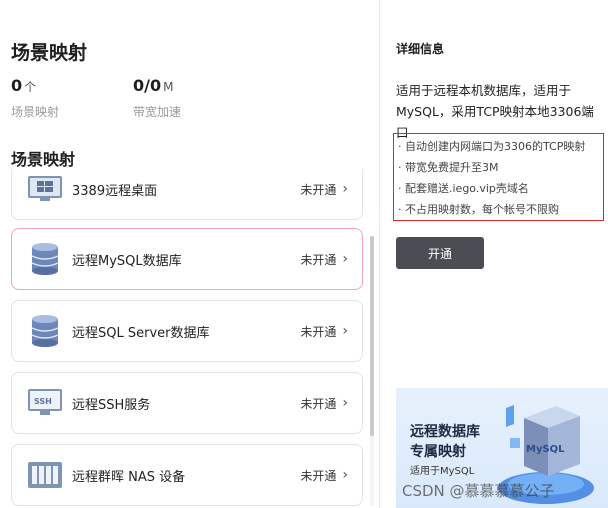 This screenshot has width=608, height=508. Describe the element at coordinates (157, 112) in the screenshot. I see `stat-label: 带宽加速` at that location.